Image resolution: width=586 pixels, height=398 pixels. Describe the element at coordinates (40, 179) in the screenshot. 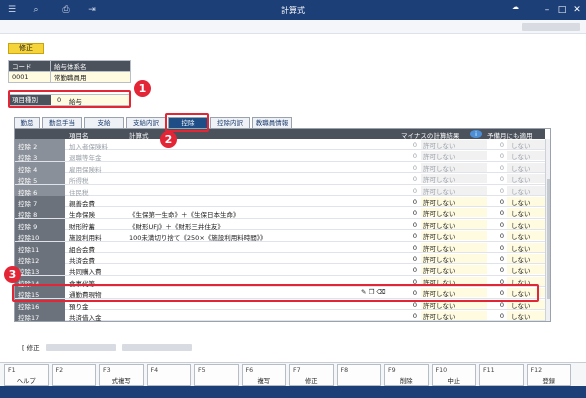

I see `row-code: 控除 5` at that location.